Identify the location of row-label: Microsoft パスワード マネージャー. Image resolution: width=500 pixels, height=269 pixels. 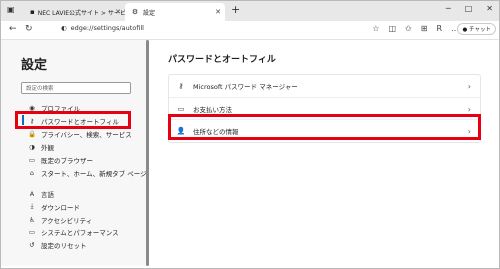
(245, 87).